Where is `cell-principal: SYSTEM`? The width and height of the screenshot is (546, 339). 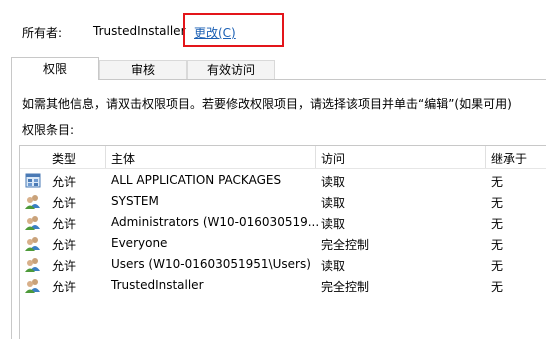
cell-principal: SYSTEM is located at coordinates (135, 201).